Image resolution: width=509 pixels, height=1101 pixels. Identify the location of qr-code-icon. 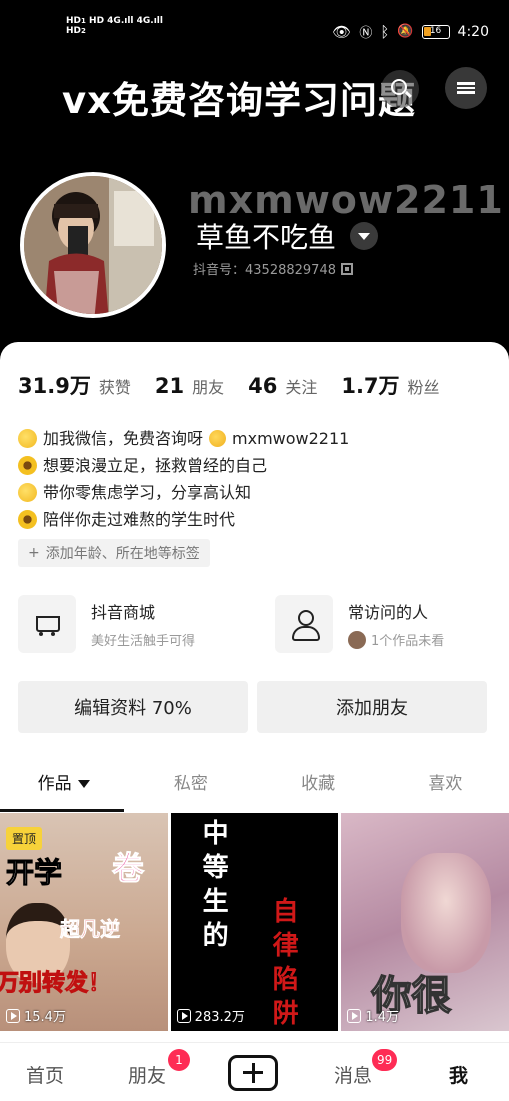
(346, 268).